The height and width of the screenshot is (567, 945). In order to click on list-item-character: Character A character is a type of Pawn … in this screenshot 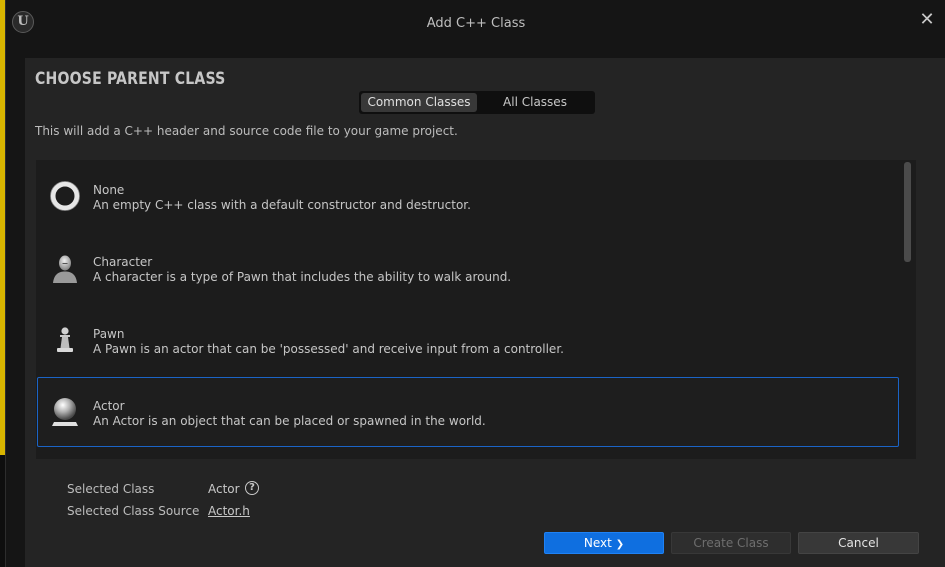, I will do `click(468, 268)`.